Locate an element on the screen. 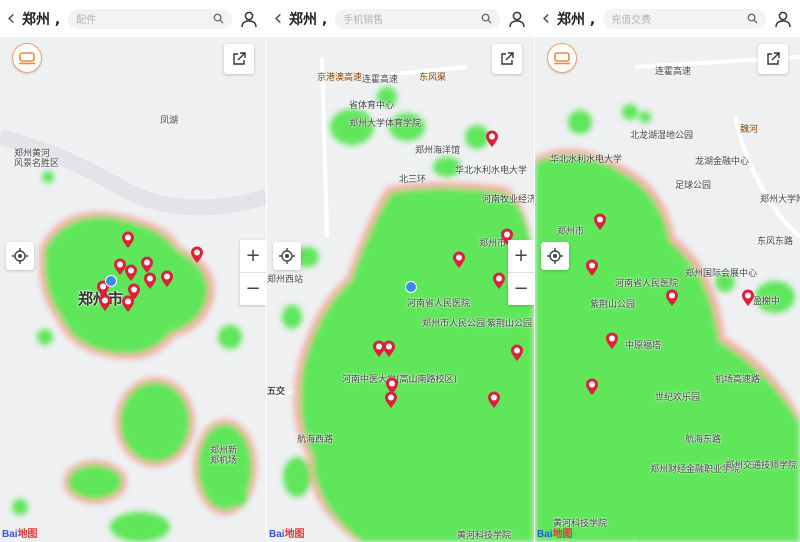 The height and width of the screenshot is (542, 800). map-label: 河南牧业经济学院(北林校区) is located at coordinates (508, 200).